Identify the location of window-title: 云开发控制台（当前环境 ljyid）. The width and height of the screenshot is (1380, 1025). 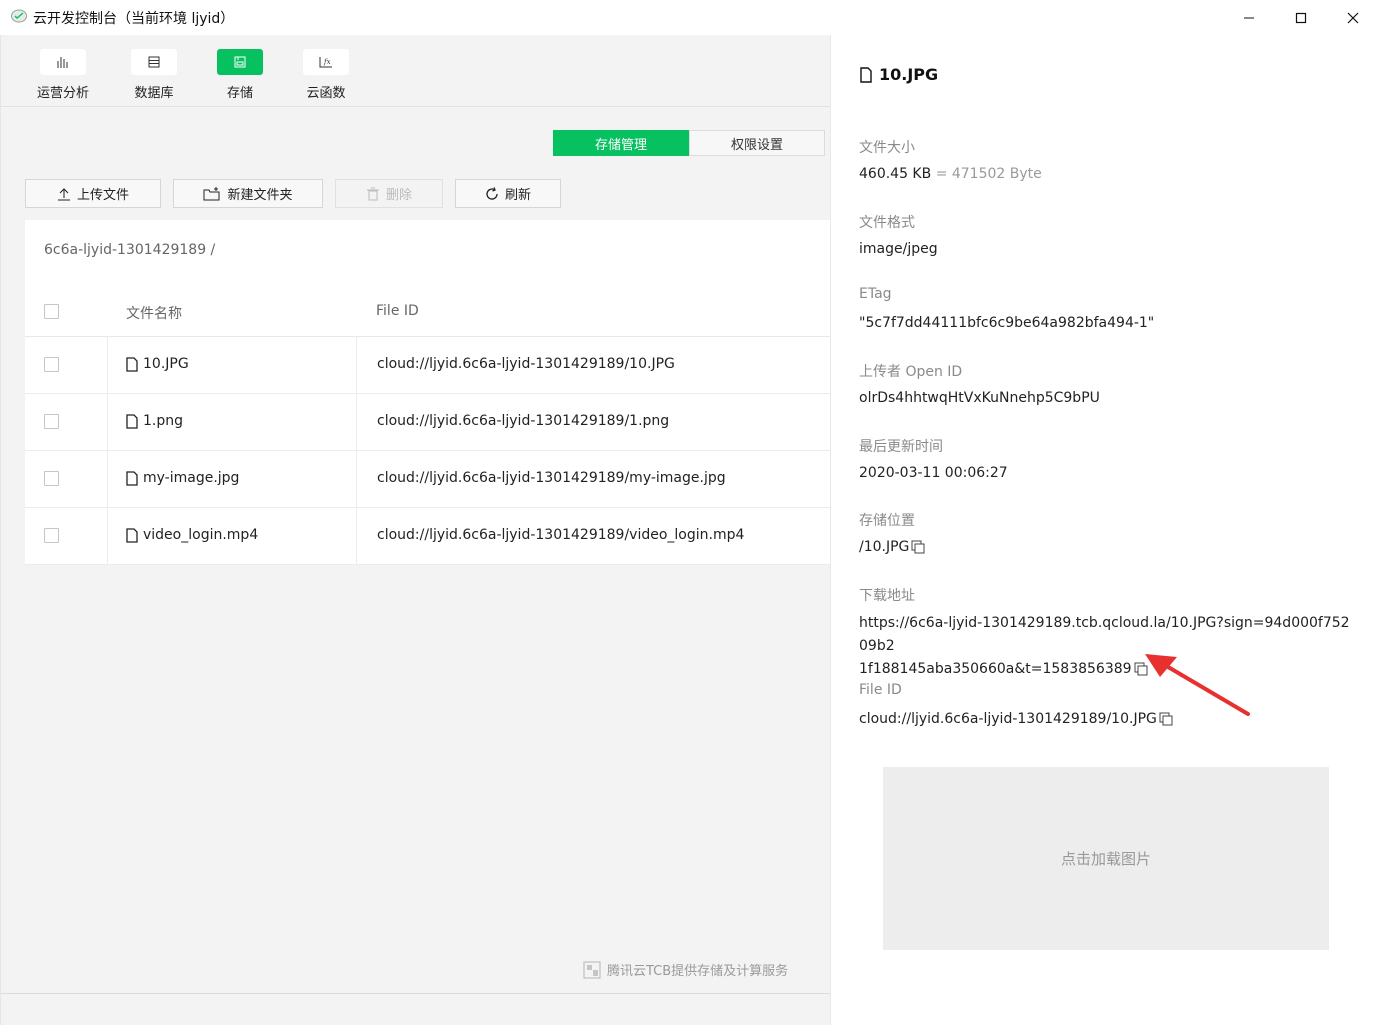
(134, 19).